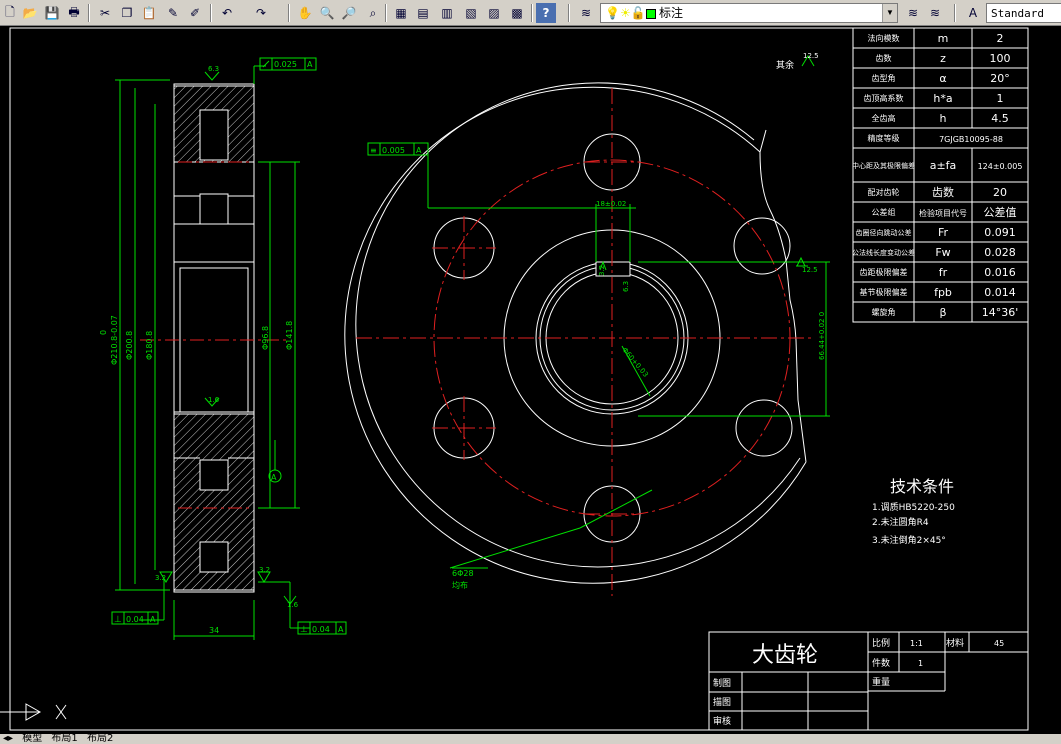 The height and width of the screenshot is (744, 1061). I want to click on undo-icon: ↶, so click(227, 13).